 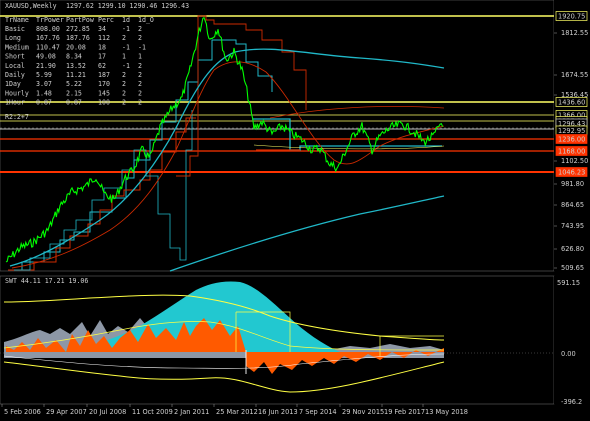 I want to click on table-column-header: PartPow, so click(x=80, y=20).